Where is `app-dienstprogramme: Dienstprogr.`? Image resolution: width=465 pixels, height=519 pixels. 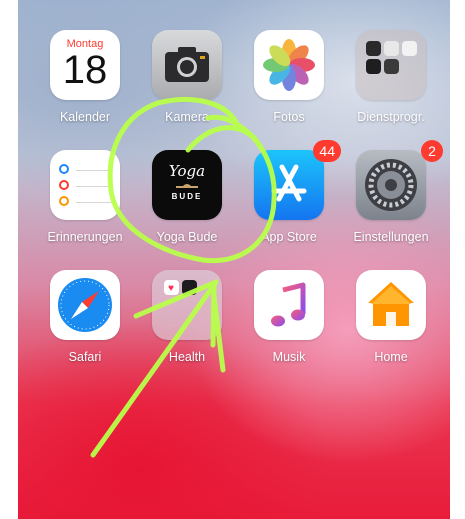
app-dienstprogramme: Dienstprogr. is located at coordinates (391, 86).